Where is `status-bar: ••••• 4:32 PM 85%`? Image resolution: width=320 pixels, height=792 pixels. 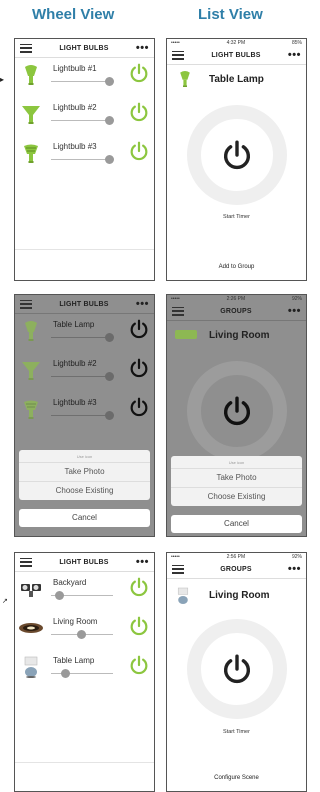
status-bar: ••••• 4:32 PM 85% is located at coordinates (236, 42).